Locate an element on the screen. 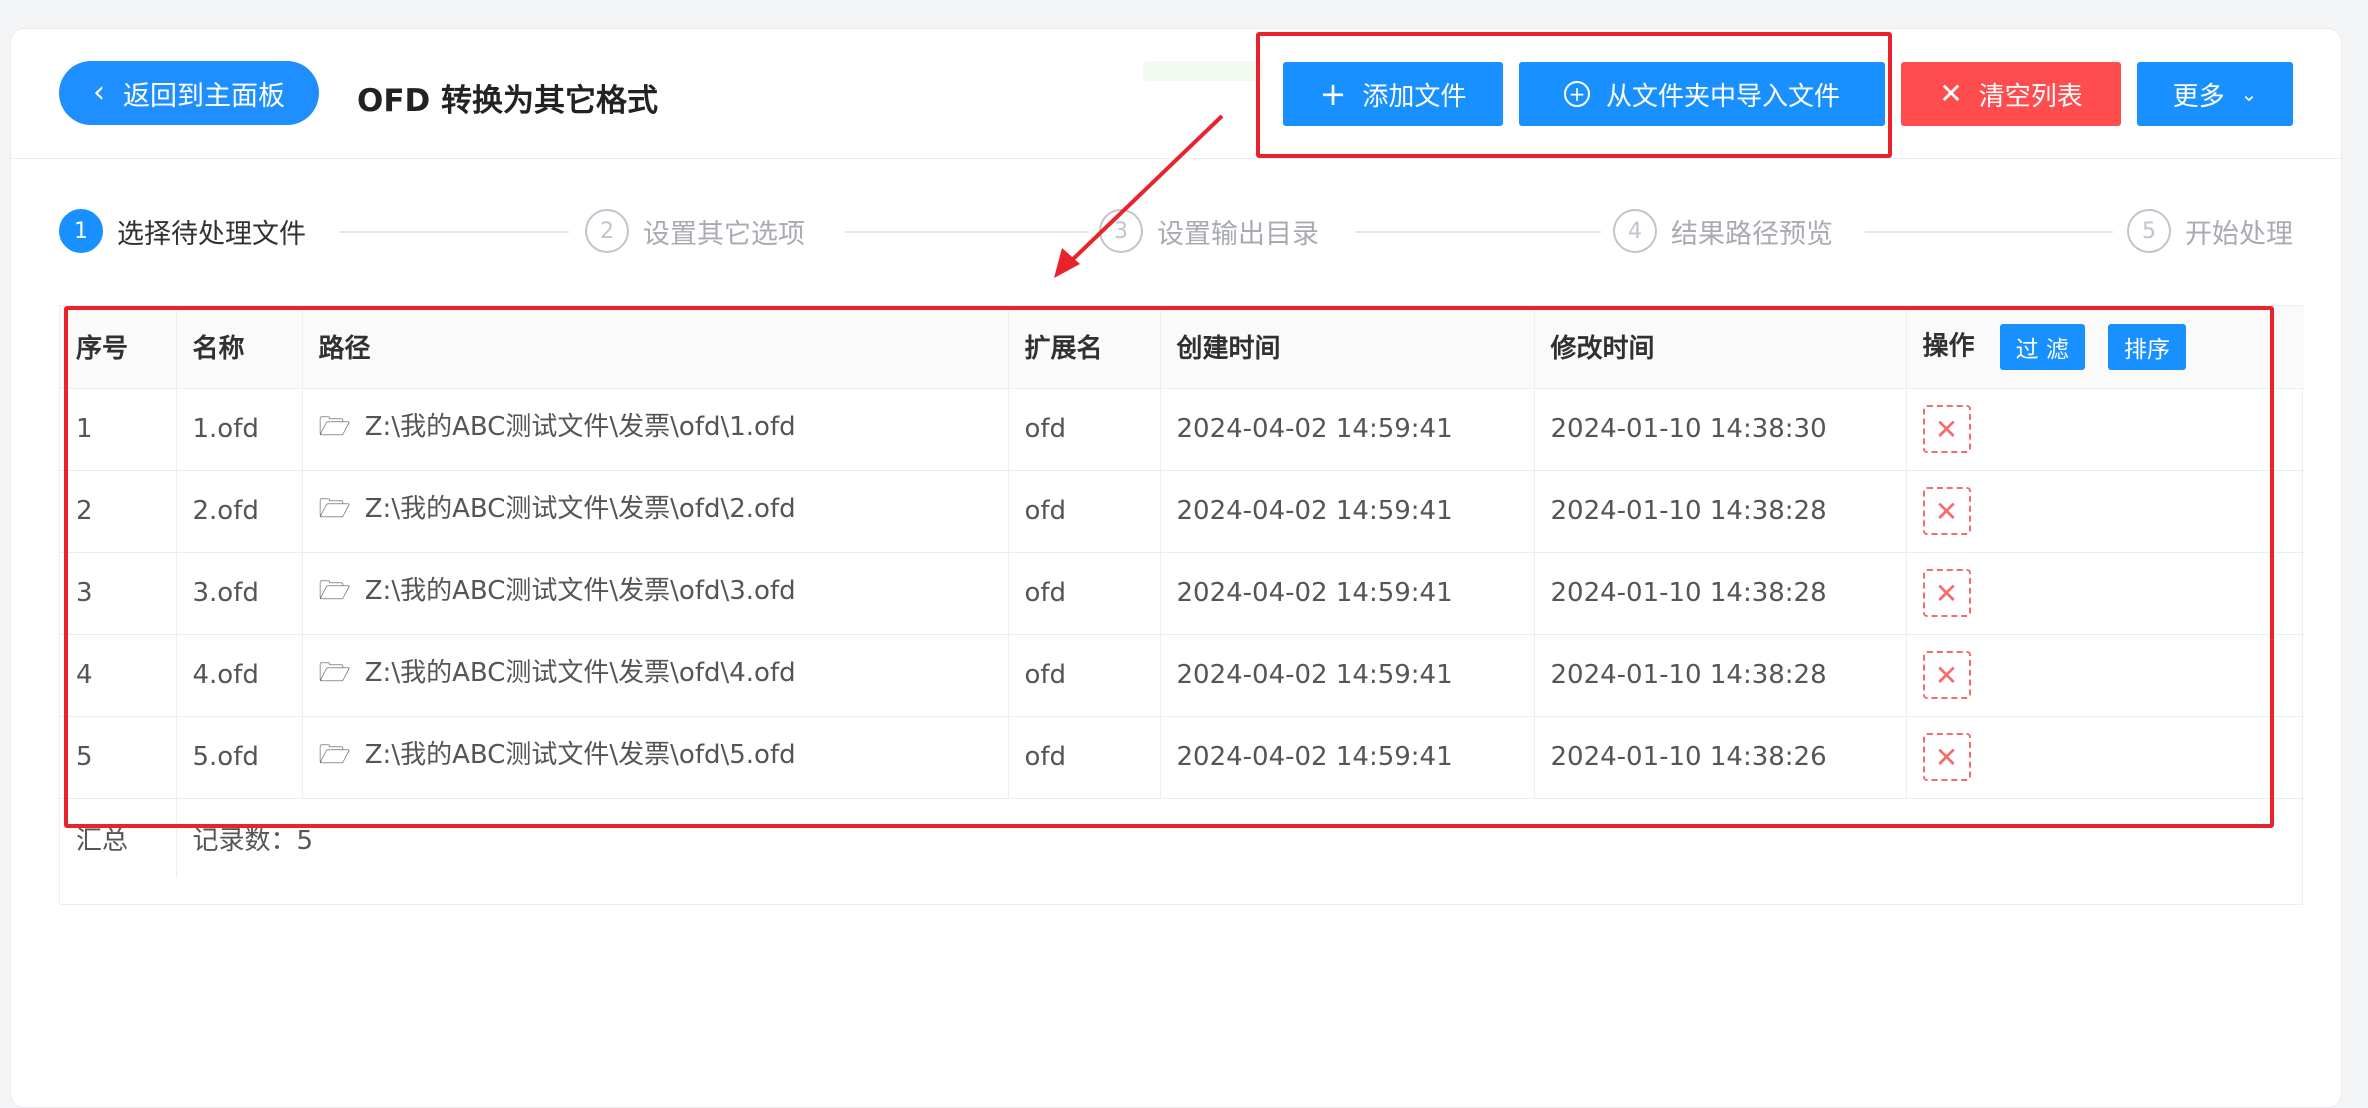  path-text: Z:\我的ABC测试文件\发票\ofd\1.ofd is located at coordinates (580, 427).